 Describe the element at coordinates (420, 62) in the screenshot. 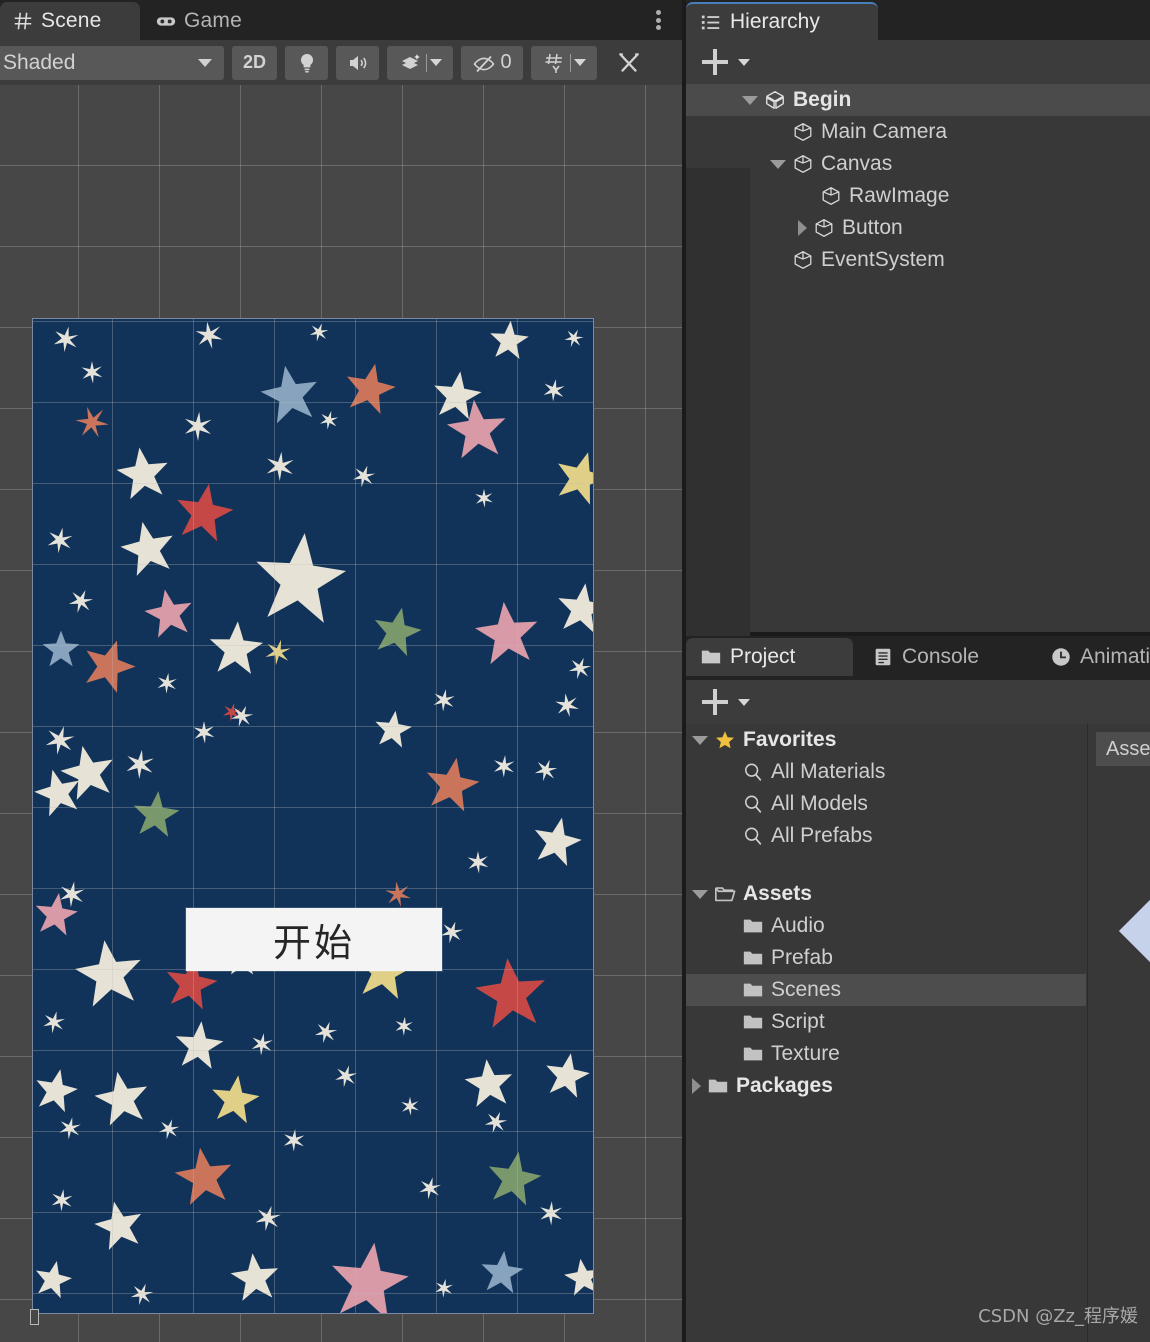

I see `scene-fx-dropdown` at that location.